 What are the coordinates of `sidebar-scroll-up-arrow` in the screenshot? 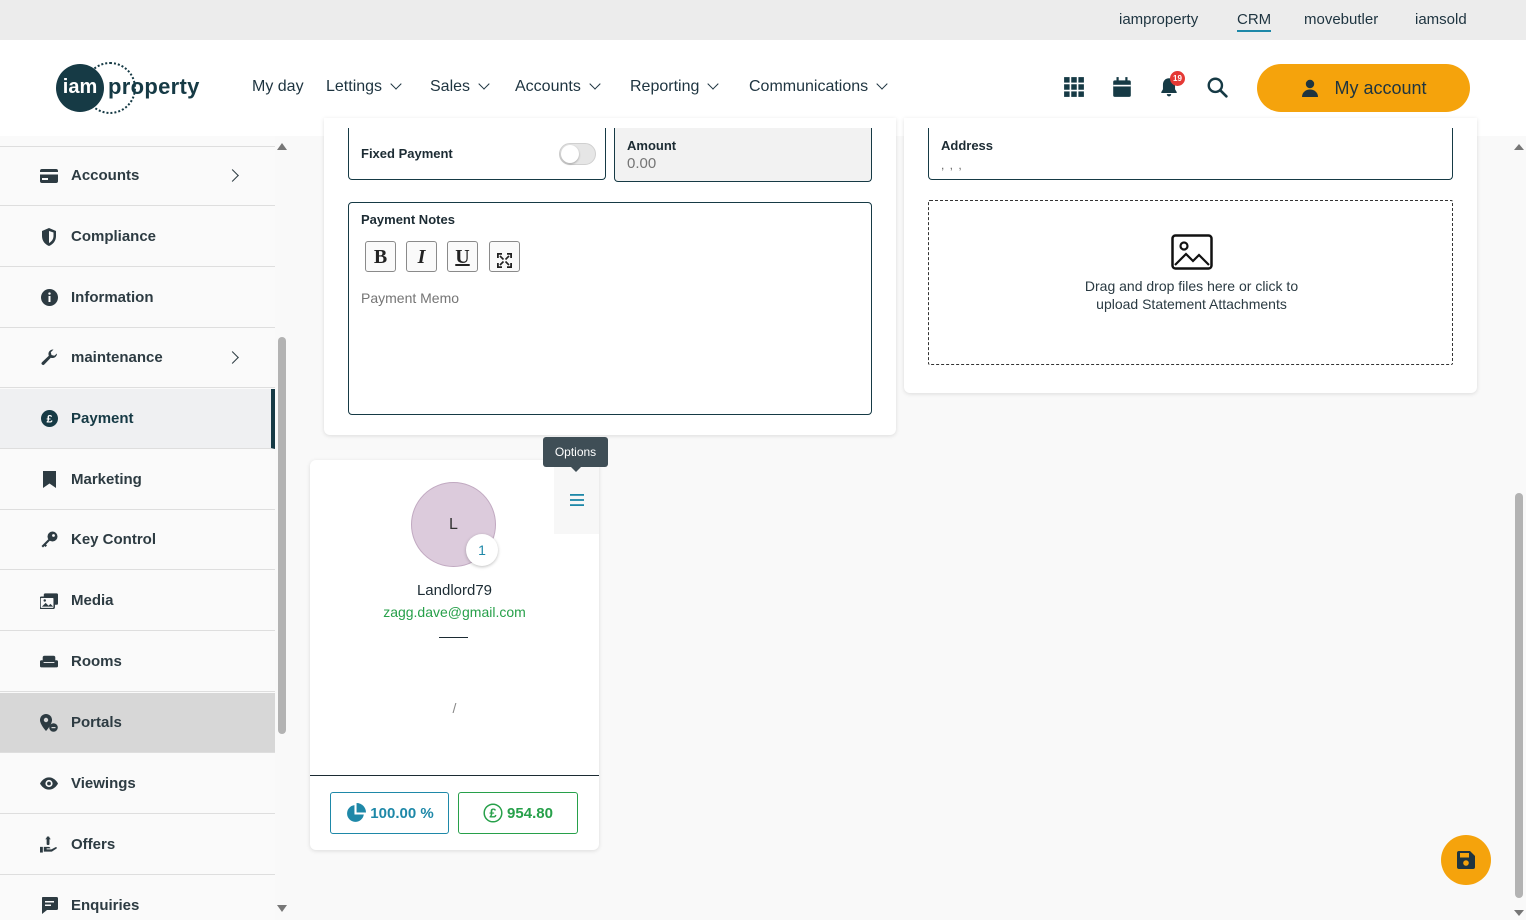 It's located at (282, 146).